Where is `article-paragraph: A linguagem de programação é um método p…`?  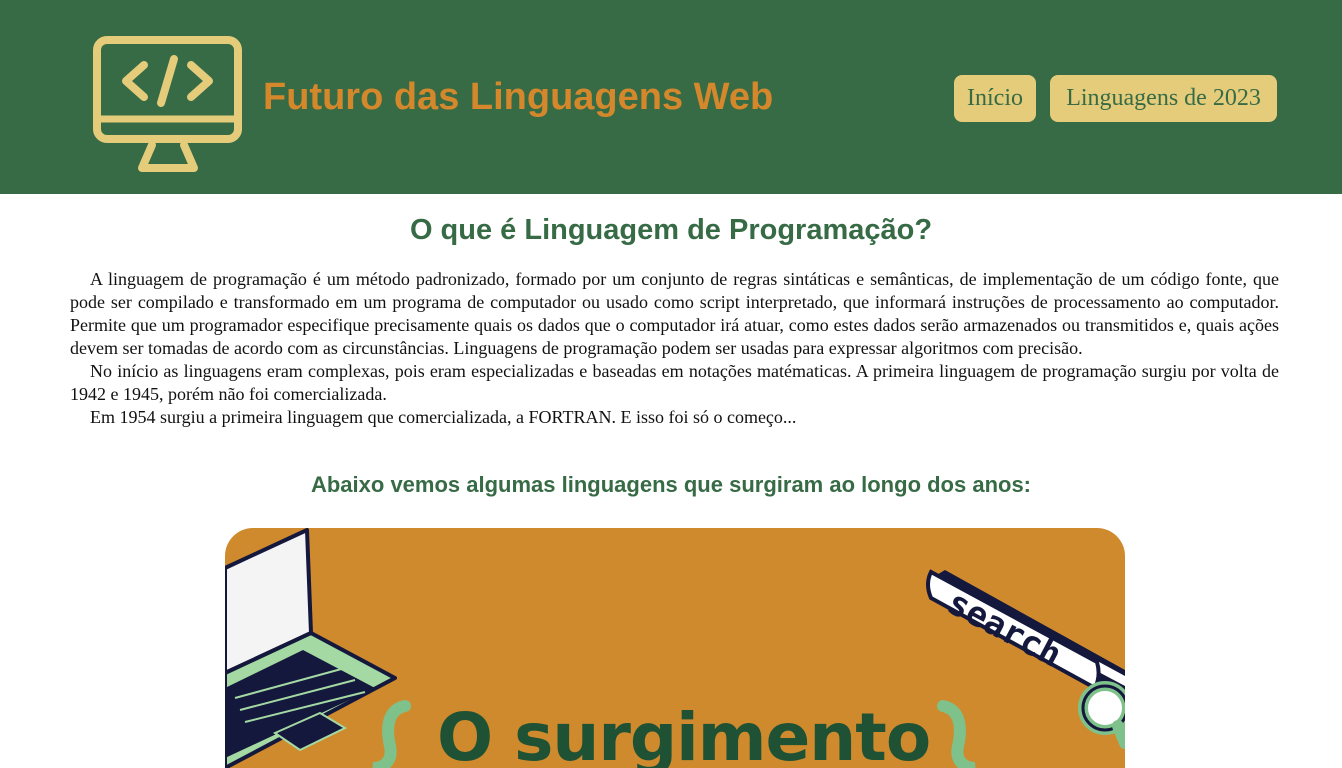 article-paragraph: A linguagem de programação é um método p… is located at coordinates (674, 313).